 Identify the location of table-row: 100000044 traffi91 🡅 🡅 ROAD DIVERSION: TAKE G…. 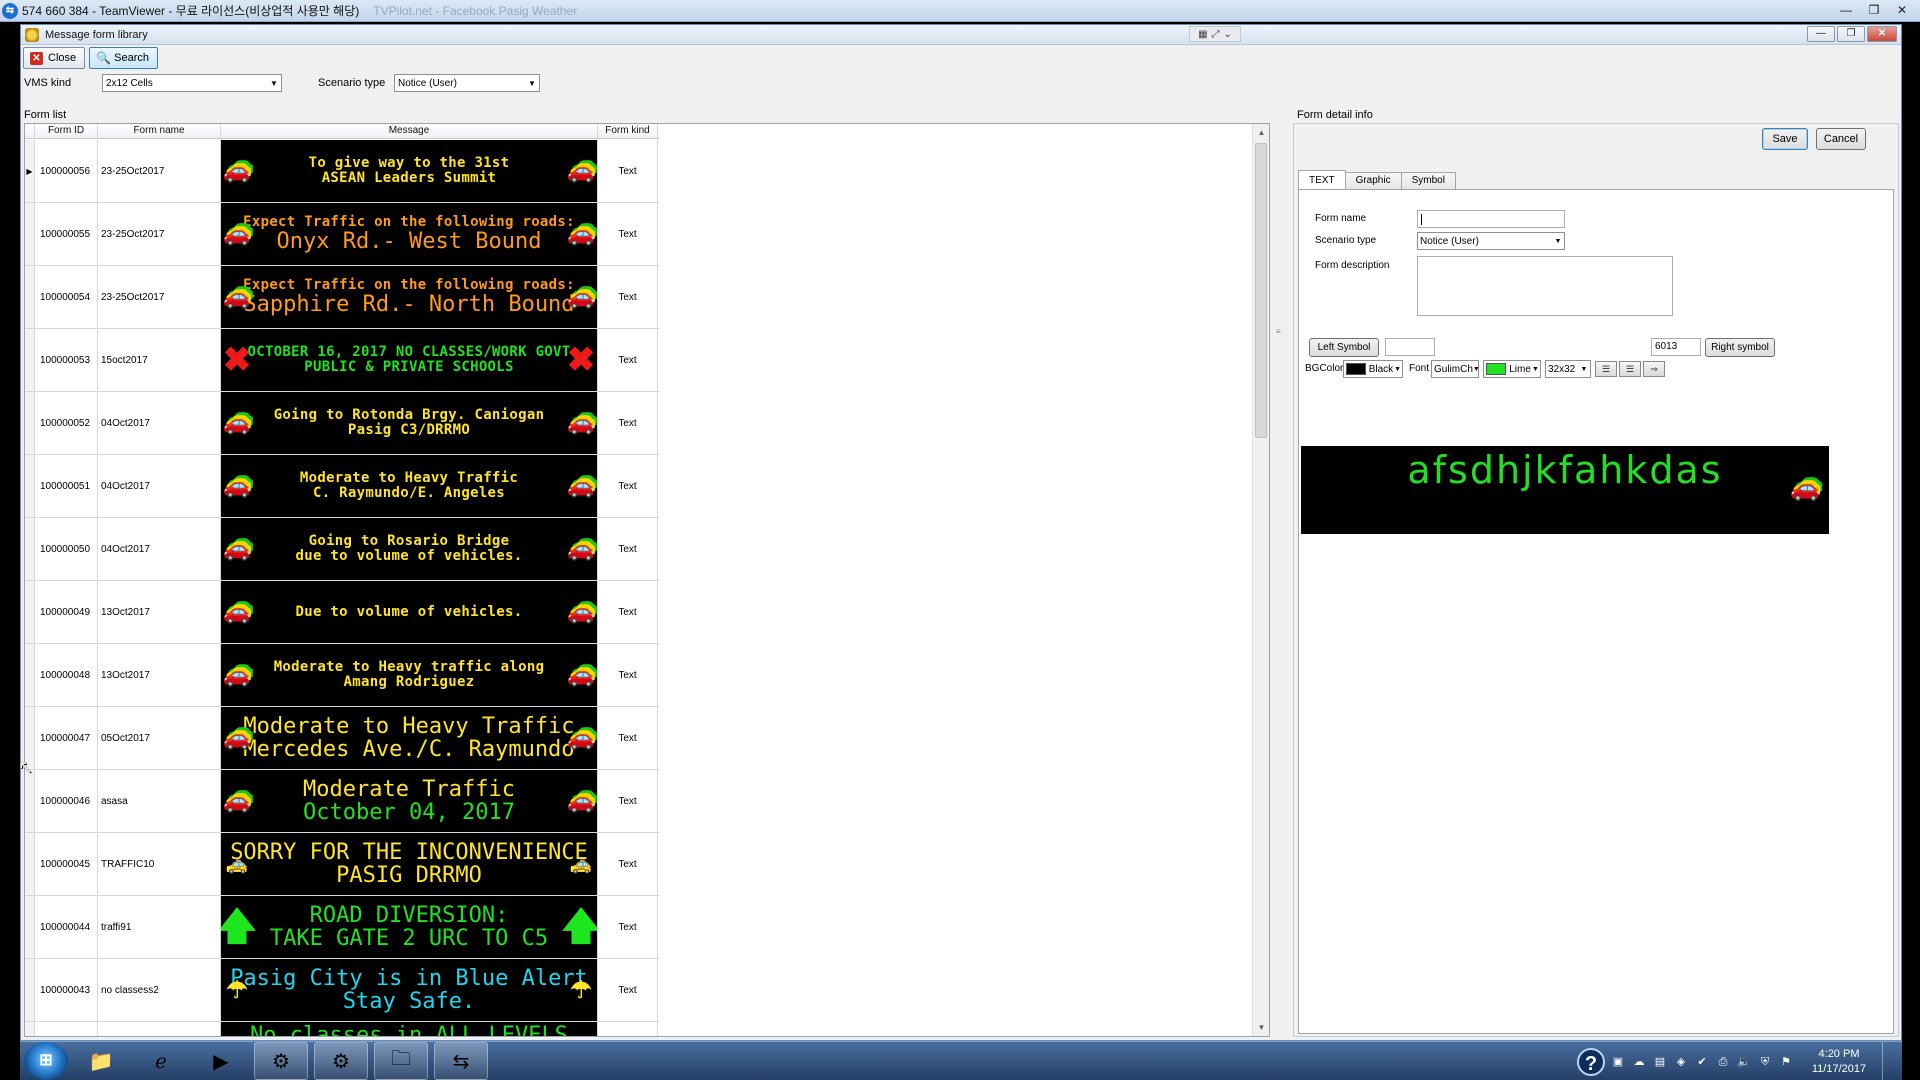
(342, 927).